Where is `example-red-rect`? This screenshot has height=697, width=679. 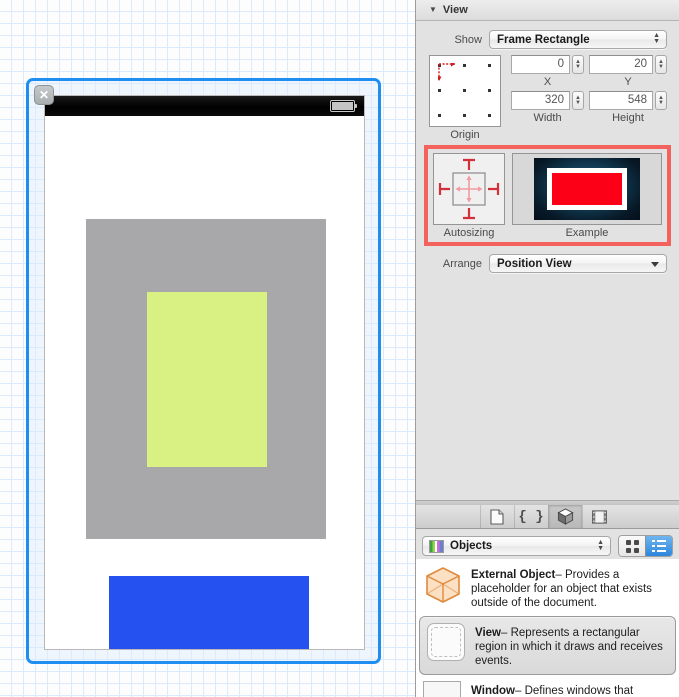
example-red-rect is located at coordinates (587, 189).